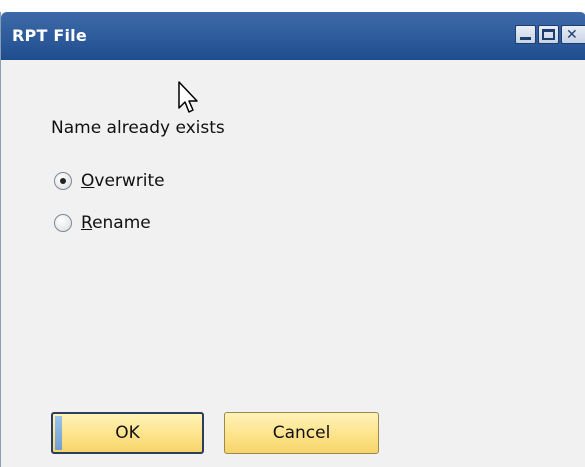  I want to click on ok-button: OK, so click(127, 433).